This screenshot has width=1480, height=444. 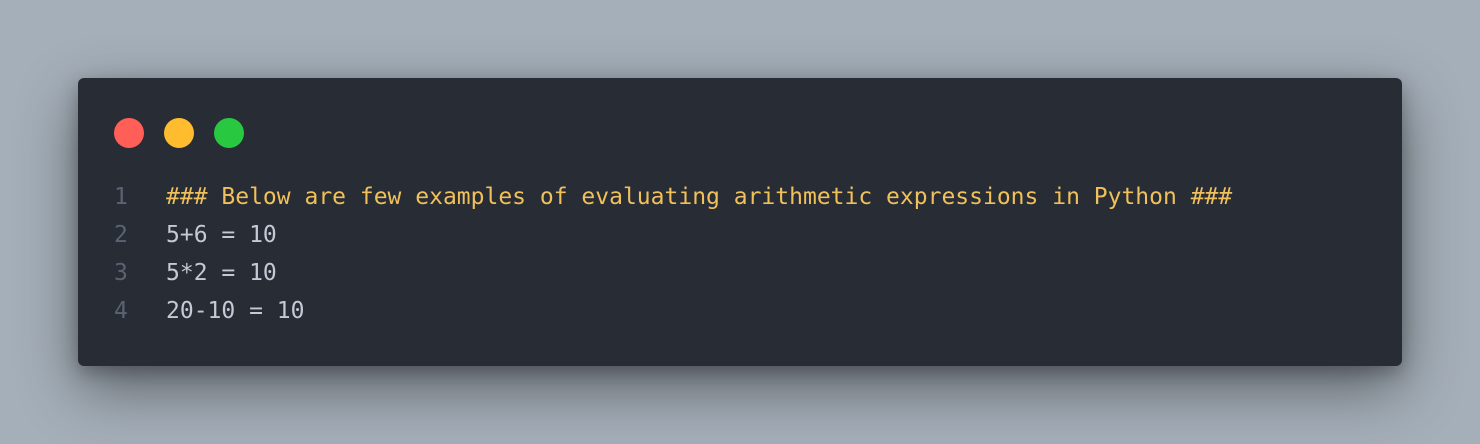 What do you see at coordinates (235, 311) in the screenshot?
I see `code-text: 20-10 = 10` at bounding box center [235, 311].